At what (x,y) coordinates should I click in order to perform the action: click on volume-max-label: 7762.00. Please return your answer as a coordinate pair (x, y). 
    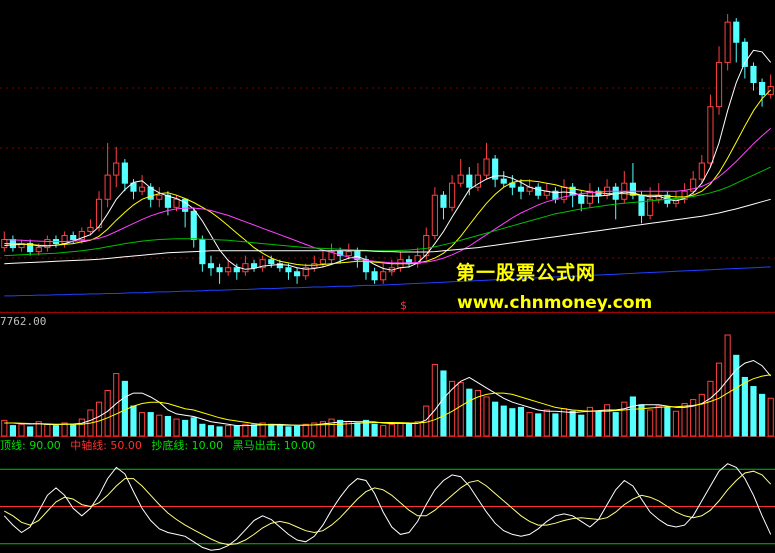
    Looking at the image, I should click on (23, 321).